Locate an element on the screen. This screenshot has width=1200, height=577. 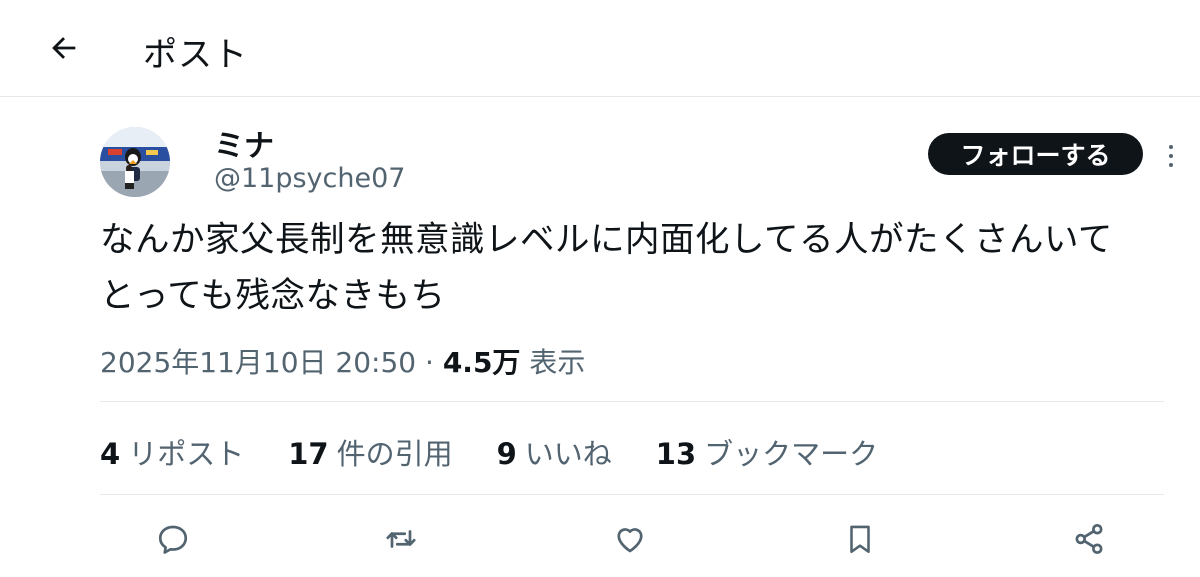
reposts-label: リポスト is located at coordinates (186, 454).